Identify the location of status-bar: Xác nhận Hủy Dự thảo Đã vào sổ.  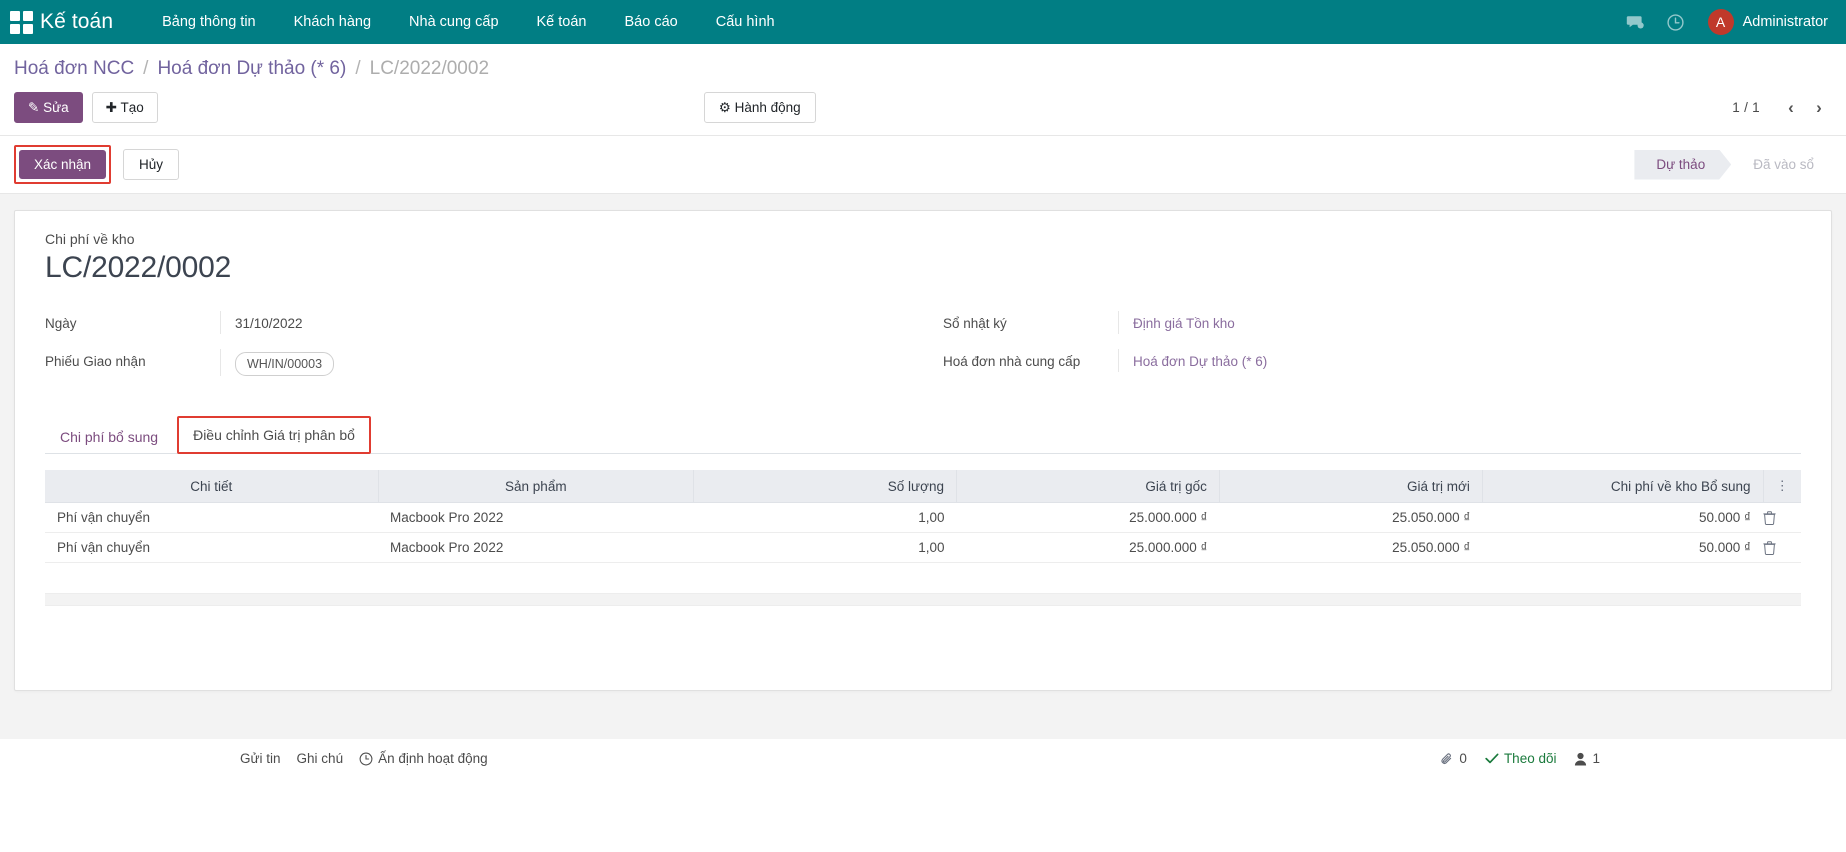
(923, 165).